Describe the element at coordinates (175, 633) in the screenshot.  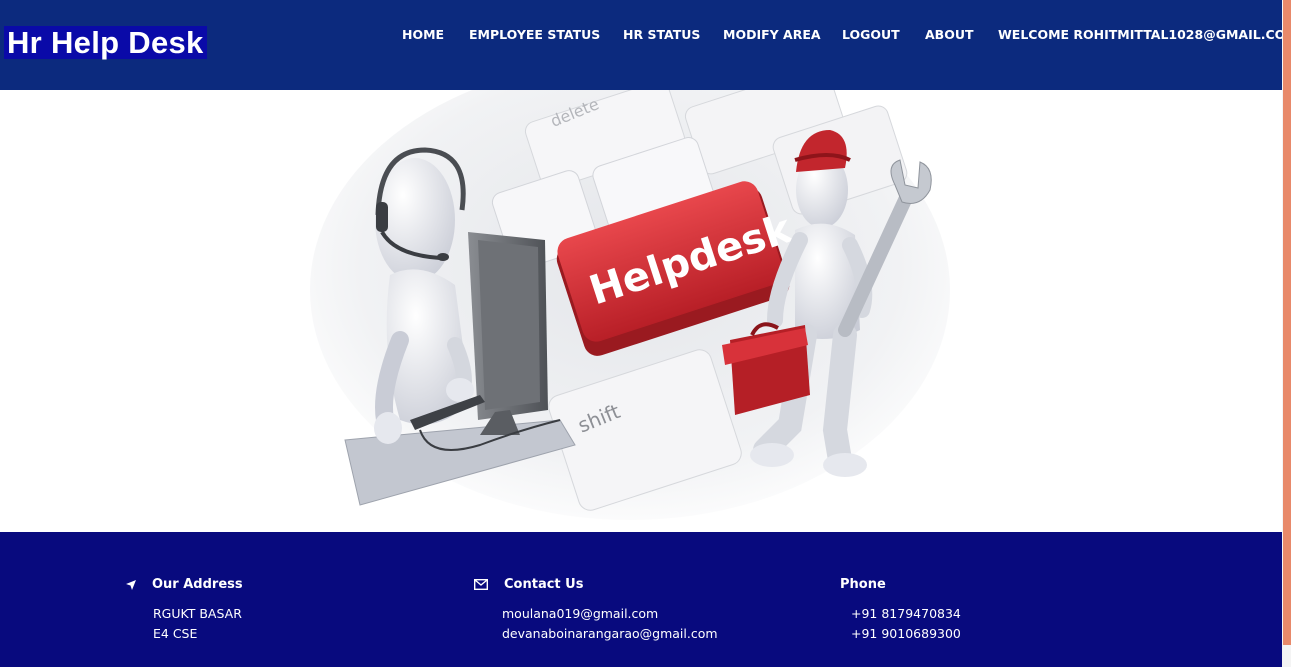
I see `address-line-2: E4 CSE` at that location.